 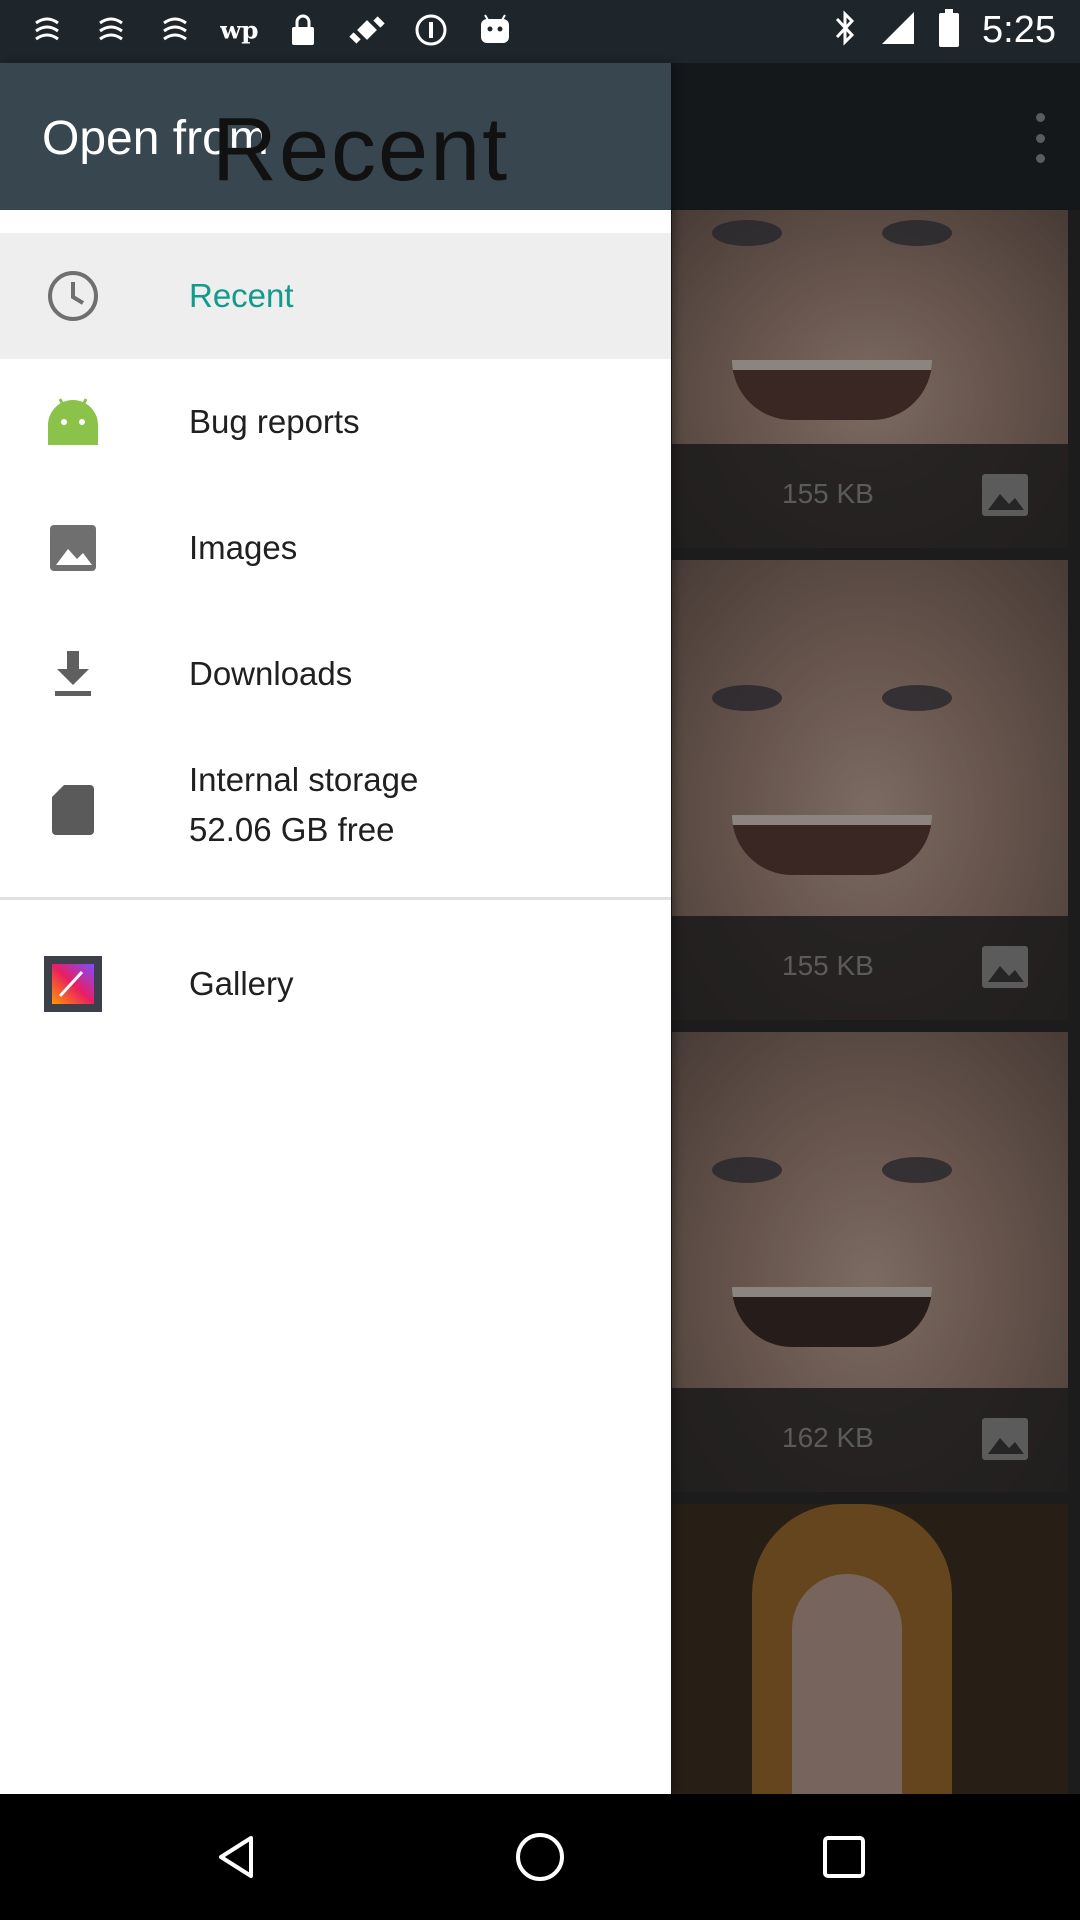 What do you see at coordinates (243, 547) in the screenshot?
I see `drawer-item-label: Images` at bounding box center [243, 547].